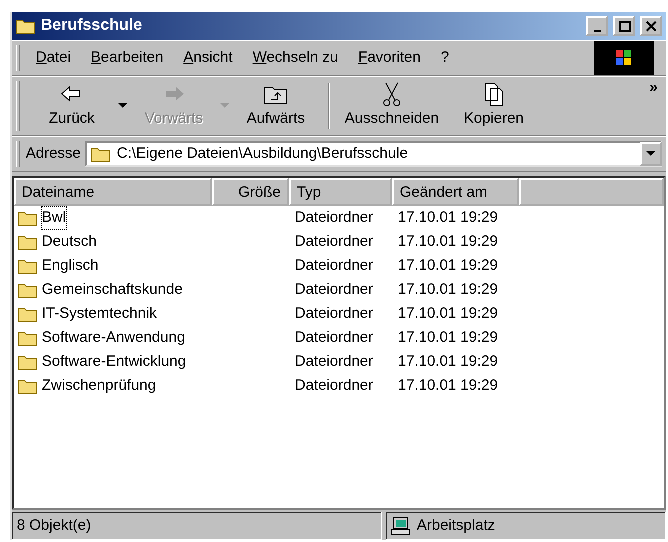 The height and width of the screenshot is (542, 668). I want to click on menu-item: Datei, so click(54, 58).